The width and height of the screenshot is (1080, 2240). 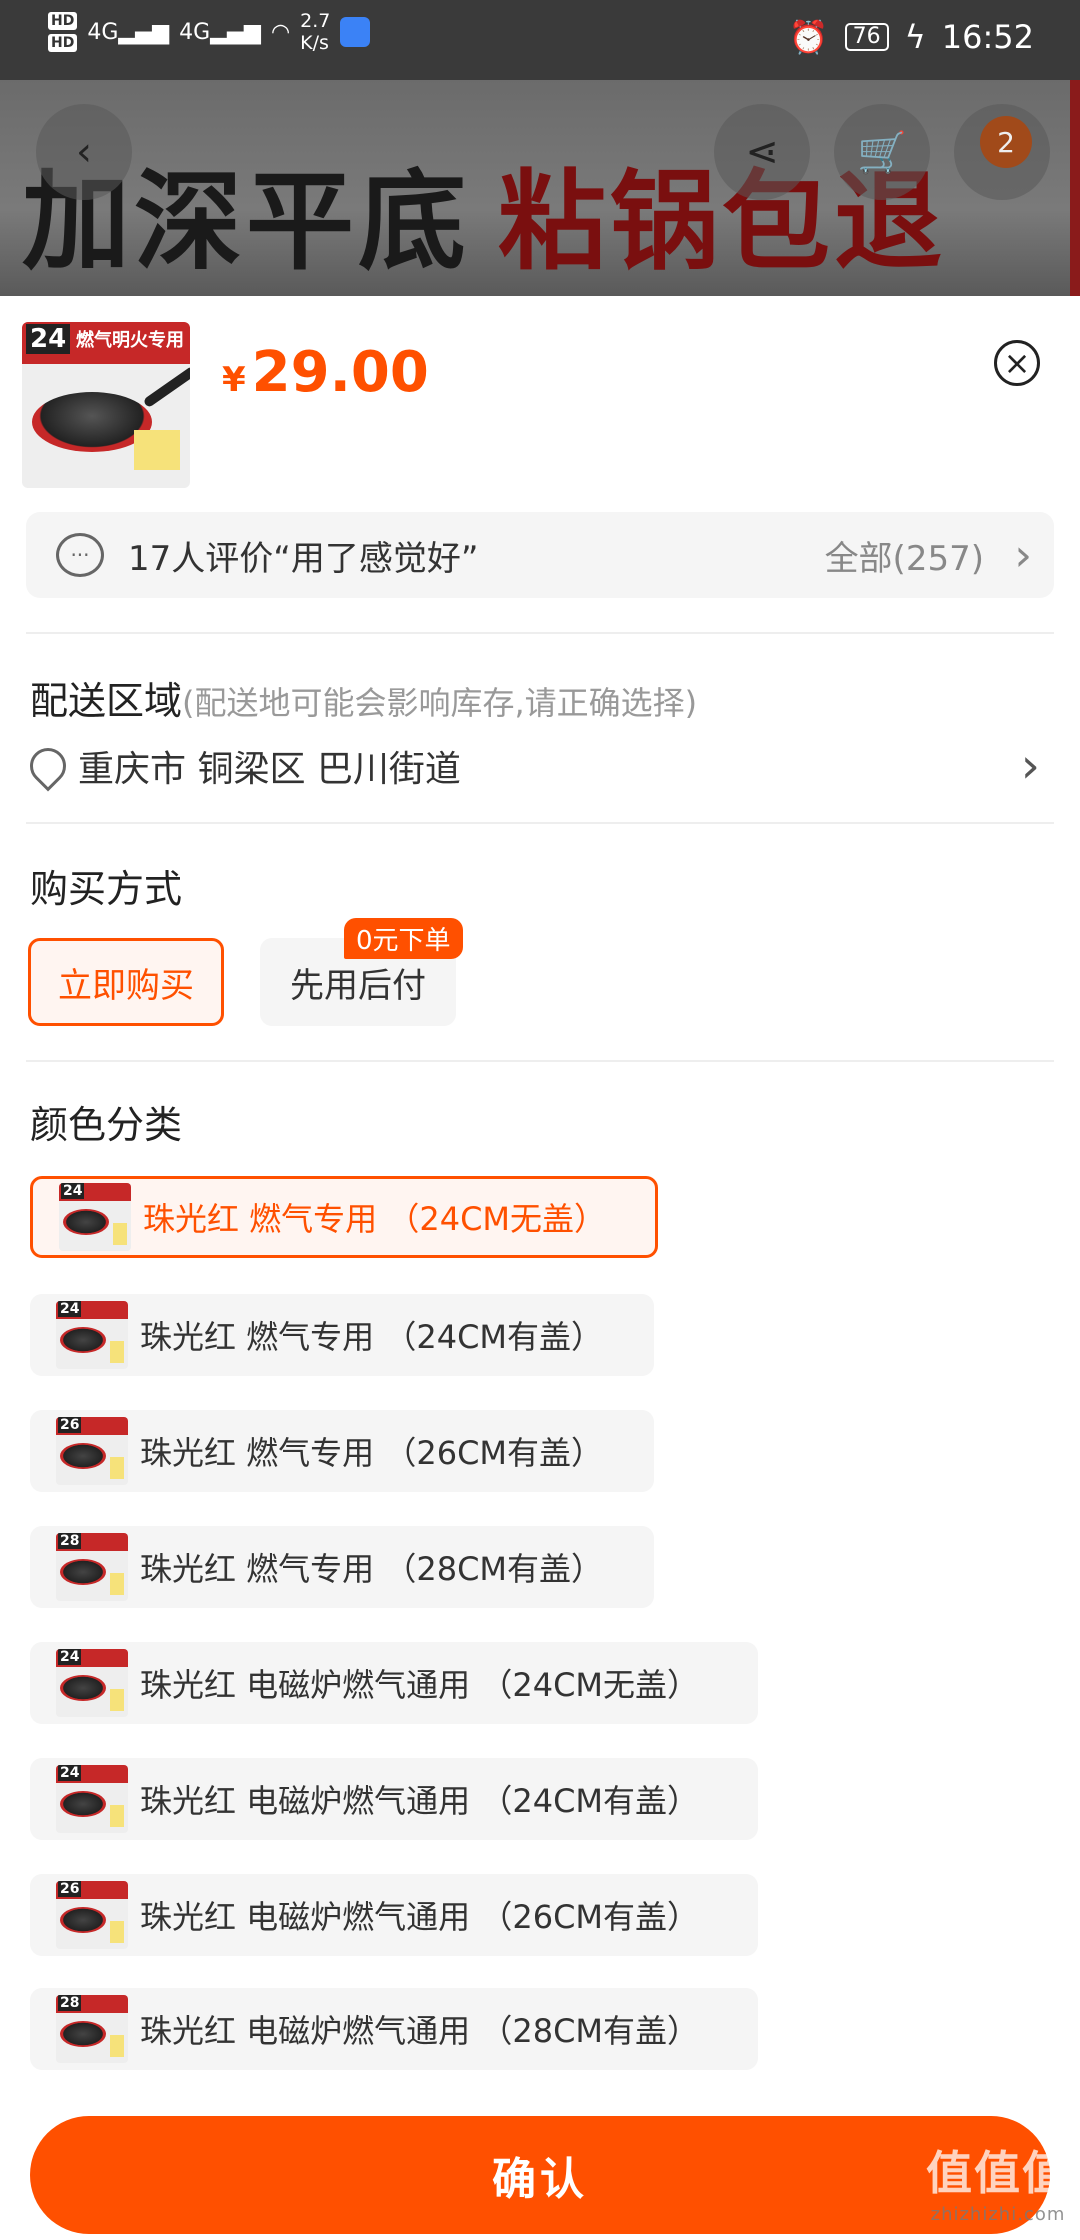 I want to click on battery-indicator: 76, so click(x=866, y=37).